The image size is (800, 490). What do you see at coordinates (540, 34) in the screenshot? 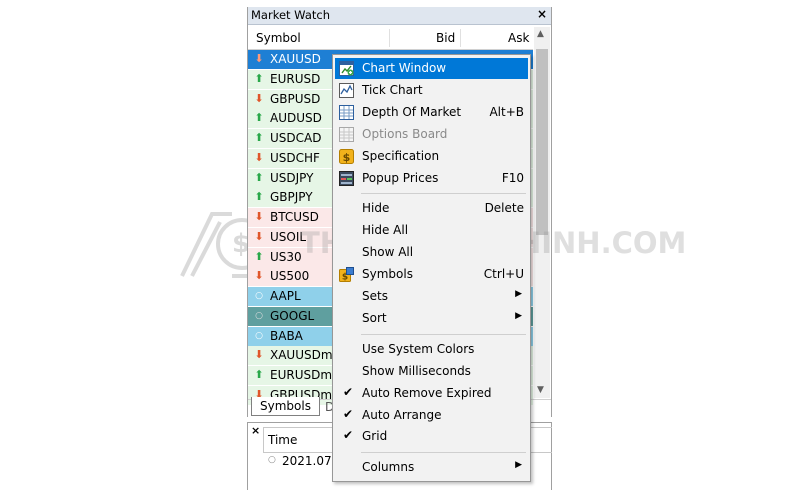
I see `scroll-up-icon: ▲` at bounding box center [540, 34].